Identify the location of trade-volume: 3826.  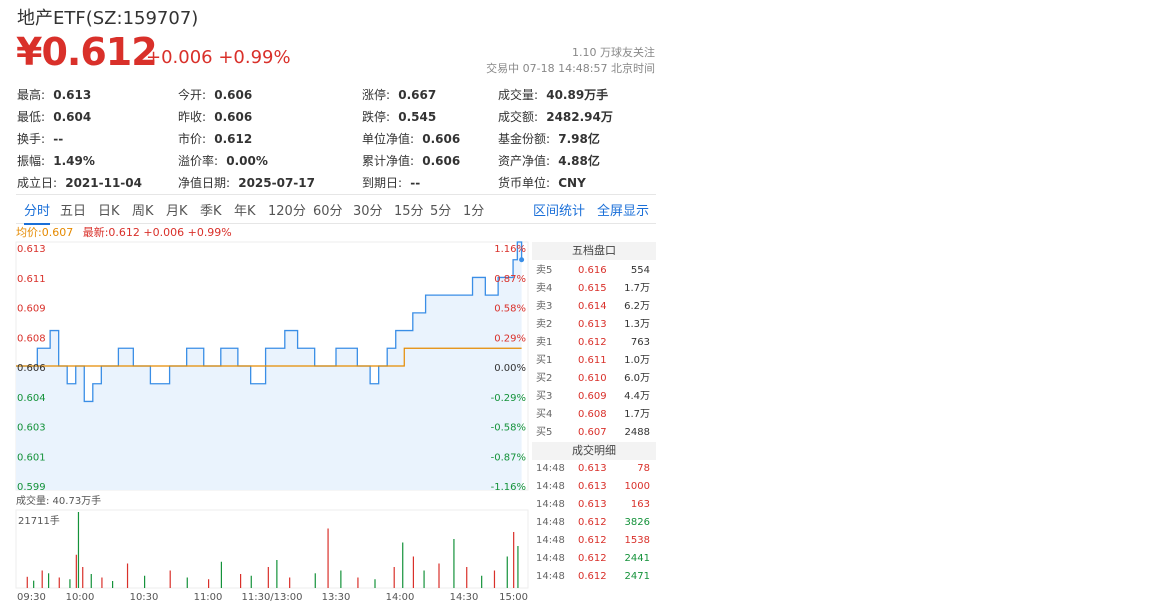
(637, 522).